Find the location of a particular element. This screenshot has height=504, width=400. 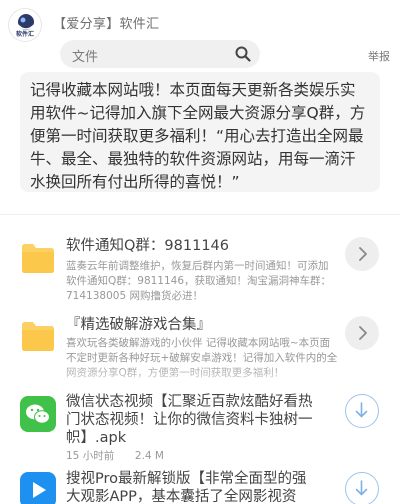

search-icon is located at coordinates (243, 54).